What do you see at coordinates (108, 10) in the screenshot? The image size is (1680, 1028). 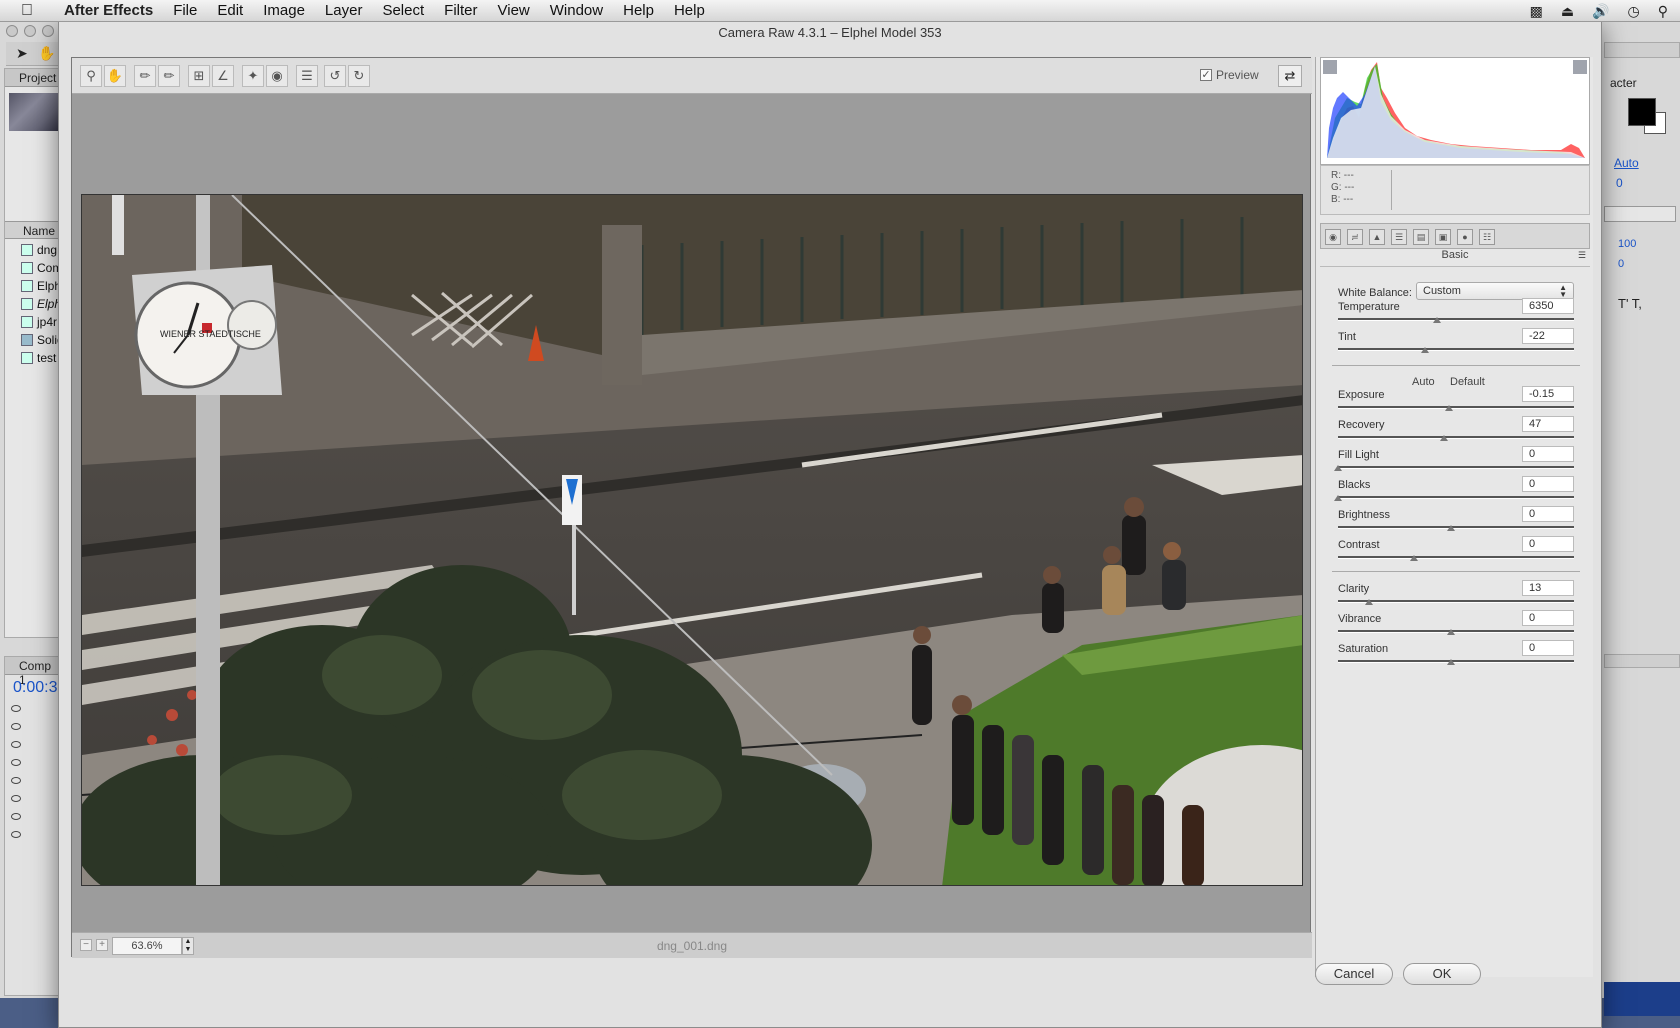 I see `menu-app-name: After Effects` at bounding box center [108, 10].